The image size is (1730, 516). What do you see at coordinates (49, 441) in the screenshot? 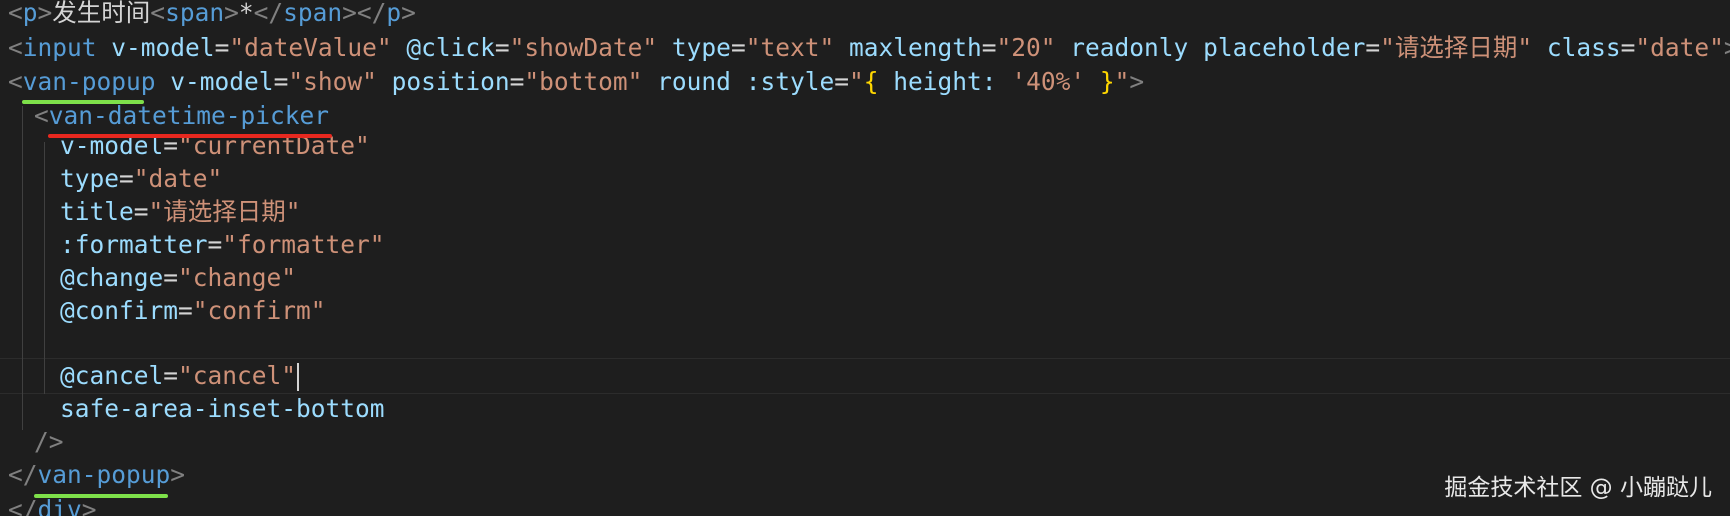
I see `code-line-13: />` at bounding box center [49, 441].